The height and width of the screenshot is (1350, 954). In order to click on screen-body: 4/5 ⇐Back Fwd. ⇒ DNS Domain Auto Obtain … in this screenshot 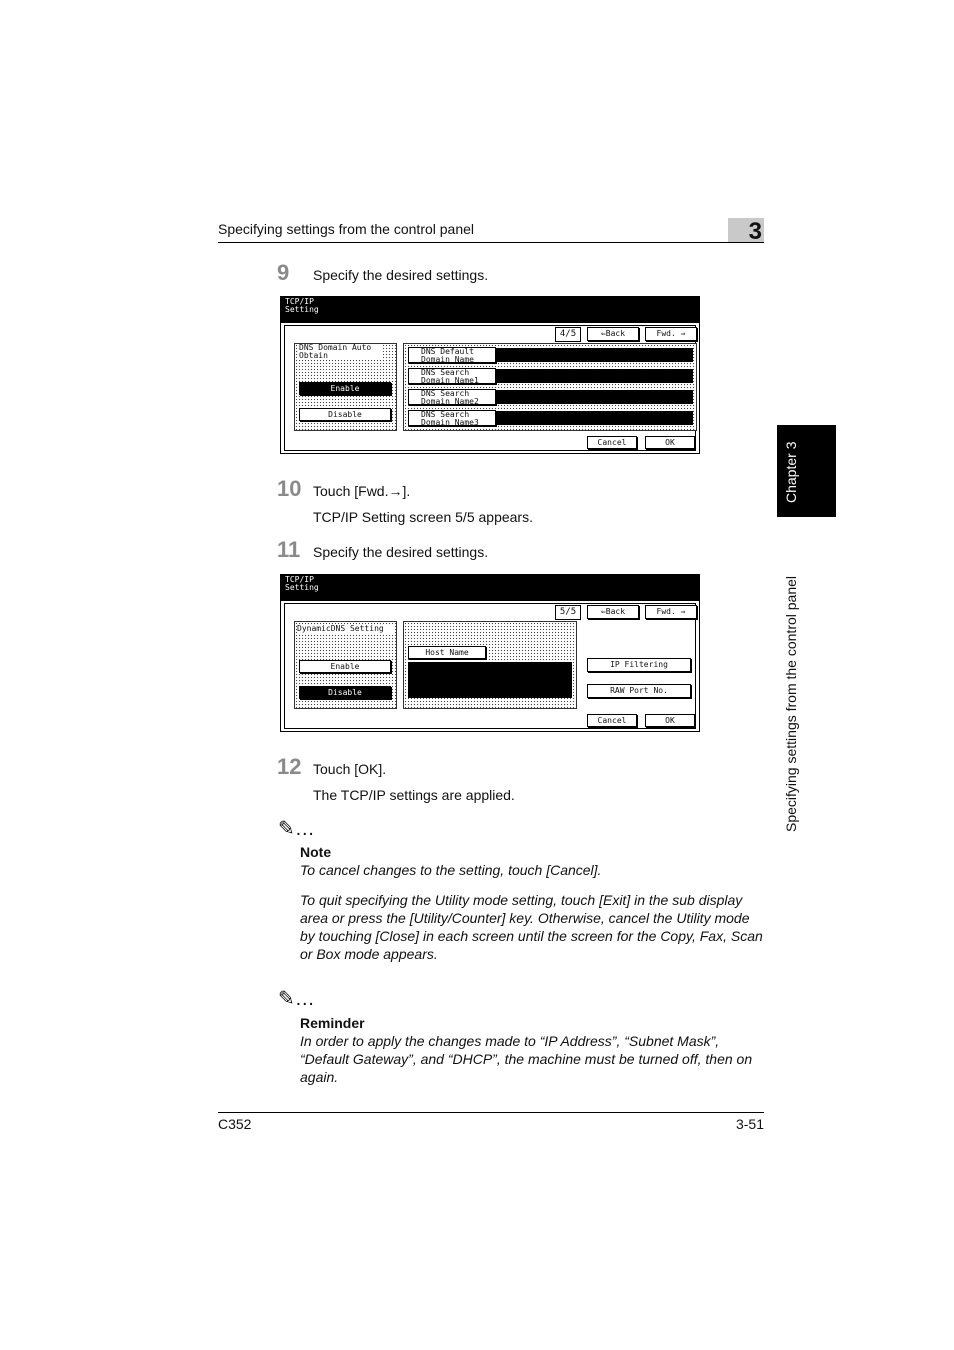, I will do `click(490, 388)`.